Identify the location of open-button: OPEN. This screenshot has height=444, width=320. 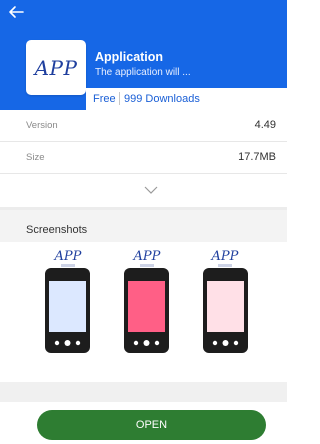
(151, 425).